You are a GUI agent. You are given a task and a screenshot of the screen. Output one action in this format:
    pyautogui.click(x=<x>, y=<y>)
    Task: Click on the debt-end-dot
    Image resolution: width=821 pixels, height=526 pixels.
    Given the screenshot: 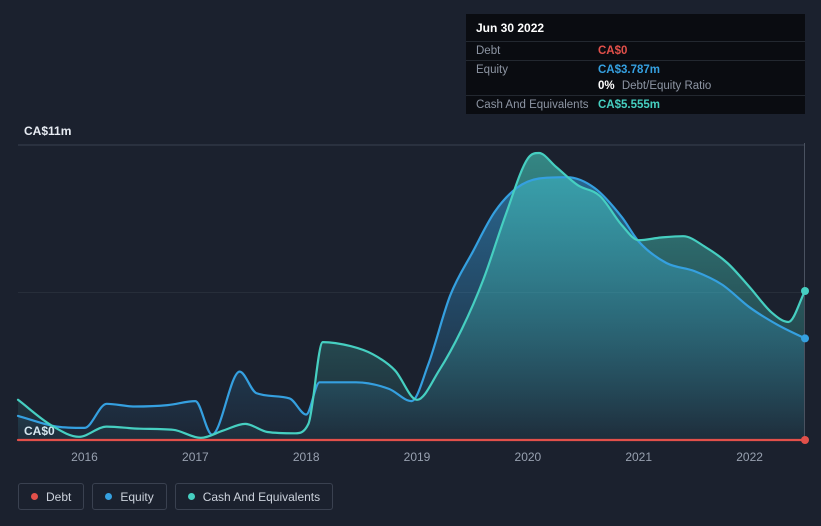 What is the action you would take?
    pyautogui.click(x=805, y=440)
    